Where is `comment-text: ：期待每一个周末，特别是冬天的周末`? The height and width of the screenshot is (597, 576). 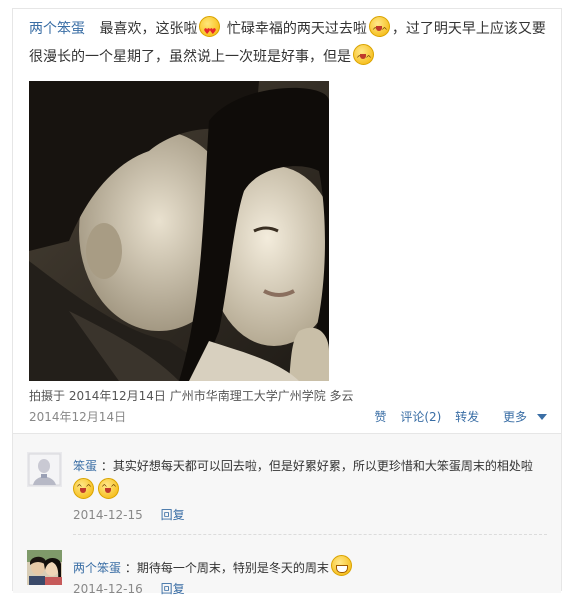
comment-text: ：期待每一个周末，特别是冬天的周末 is located at coordinates (226, 568).